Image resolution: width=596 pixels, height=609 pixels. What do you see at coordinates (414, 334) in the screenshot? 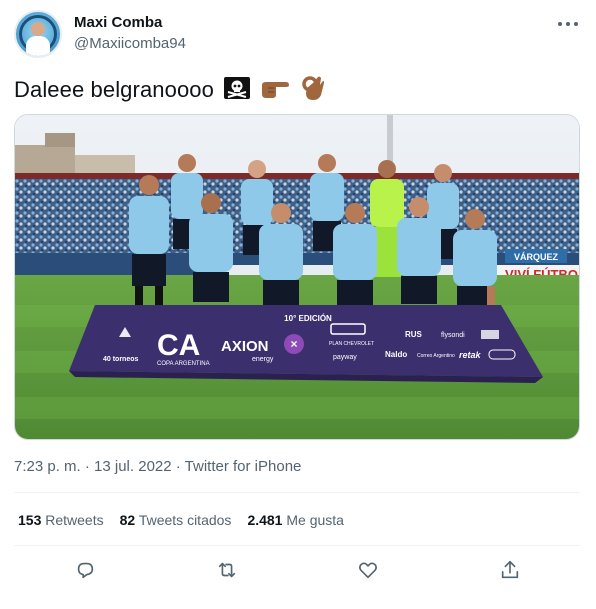
I see `banner-sponsor-rus: RUS` at bounding box center [414, 334].